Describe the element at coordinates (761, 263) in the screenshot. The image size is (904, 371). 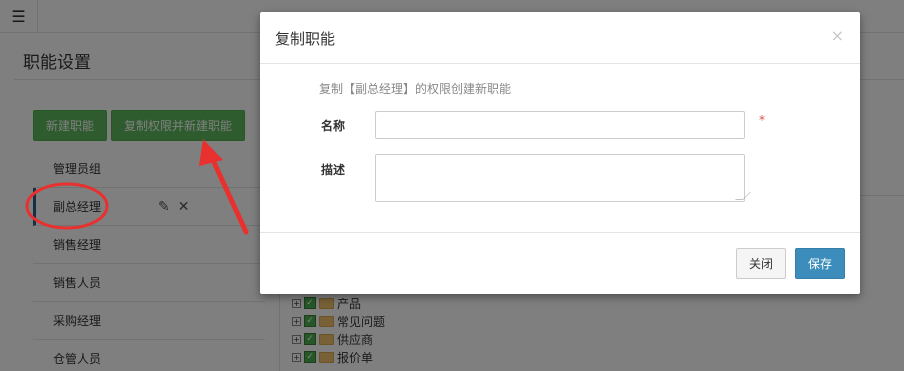
I see `close-button: 关闭` at that location.